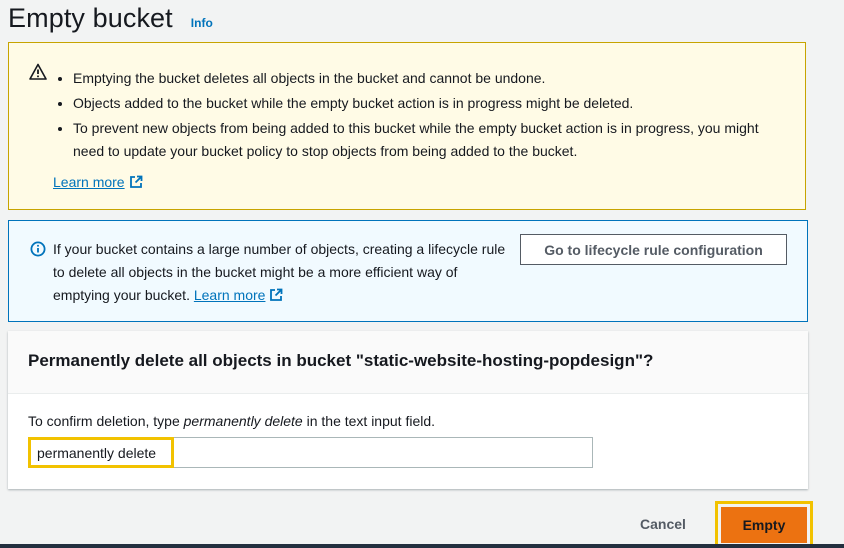  Describe the element at coordinates (106, 421) in the screenshot. I see `confirm-label-prefix: To confirm deletion, type` at that location.